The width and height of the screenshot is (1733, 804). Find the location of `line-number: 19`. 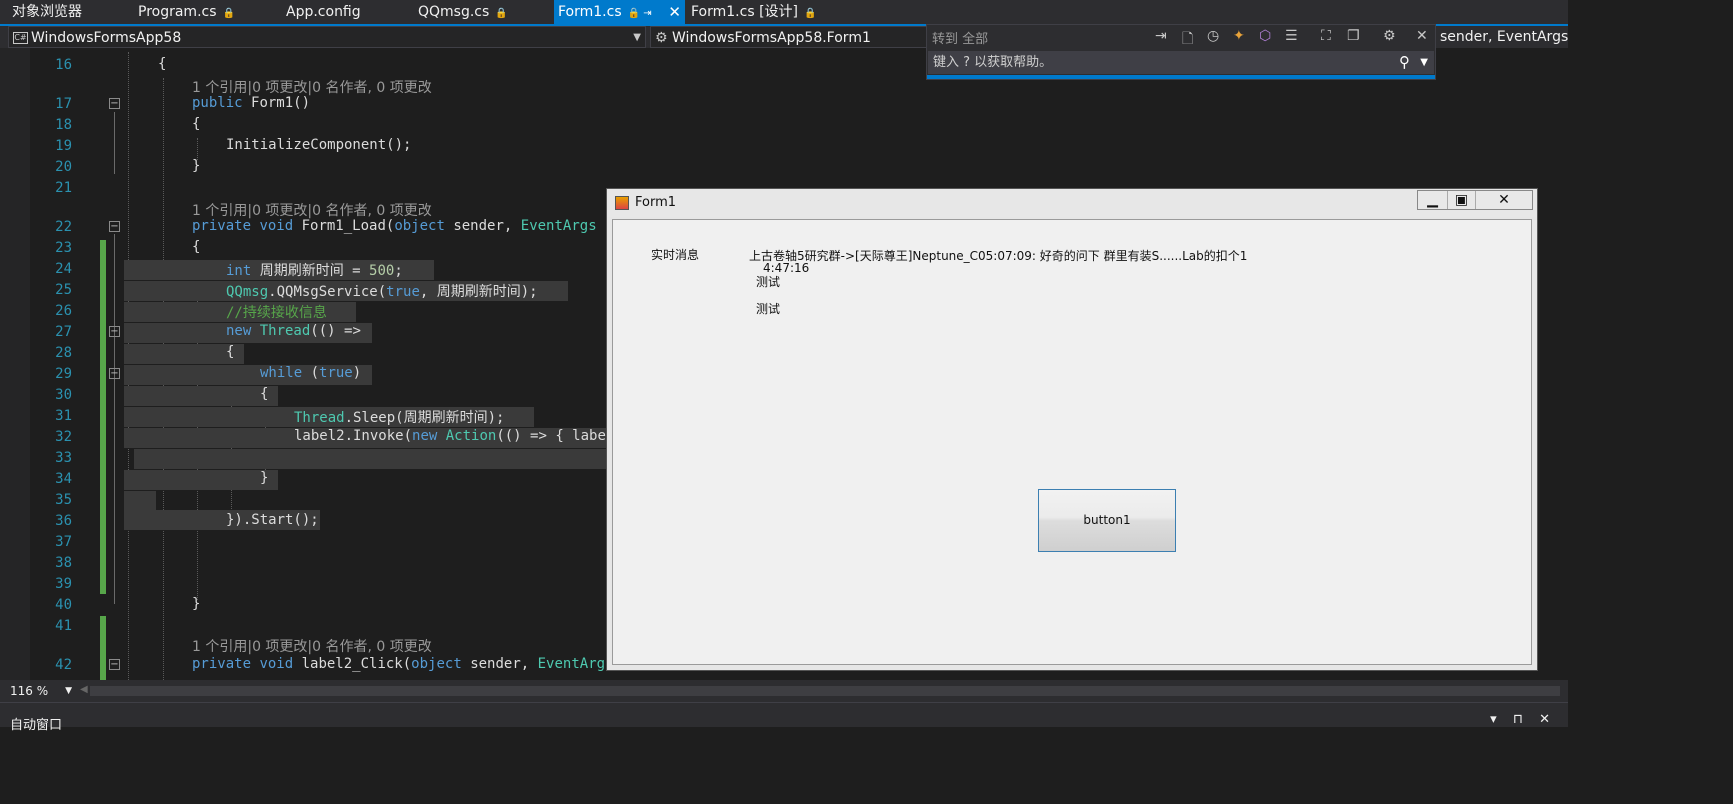

line-number: 19 is located at coordinates (63, 146).